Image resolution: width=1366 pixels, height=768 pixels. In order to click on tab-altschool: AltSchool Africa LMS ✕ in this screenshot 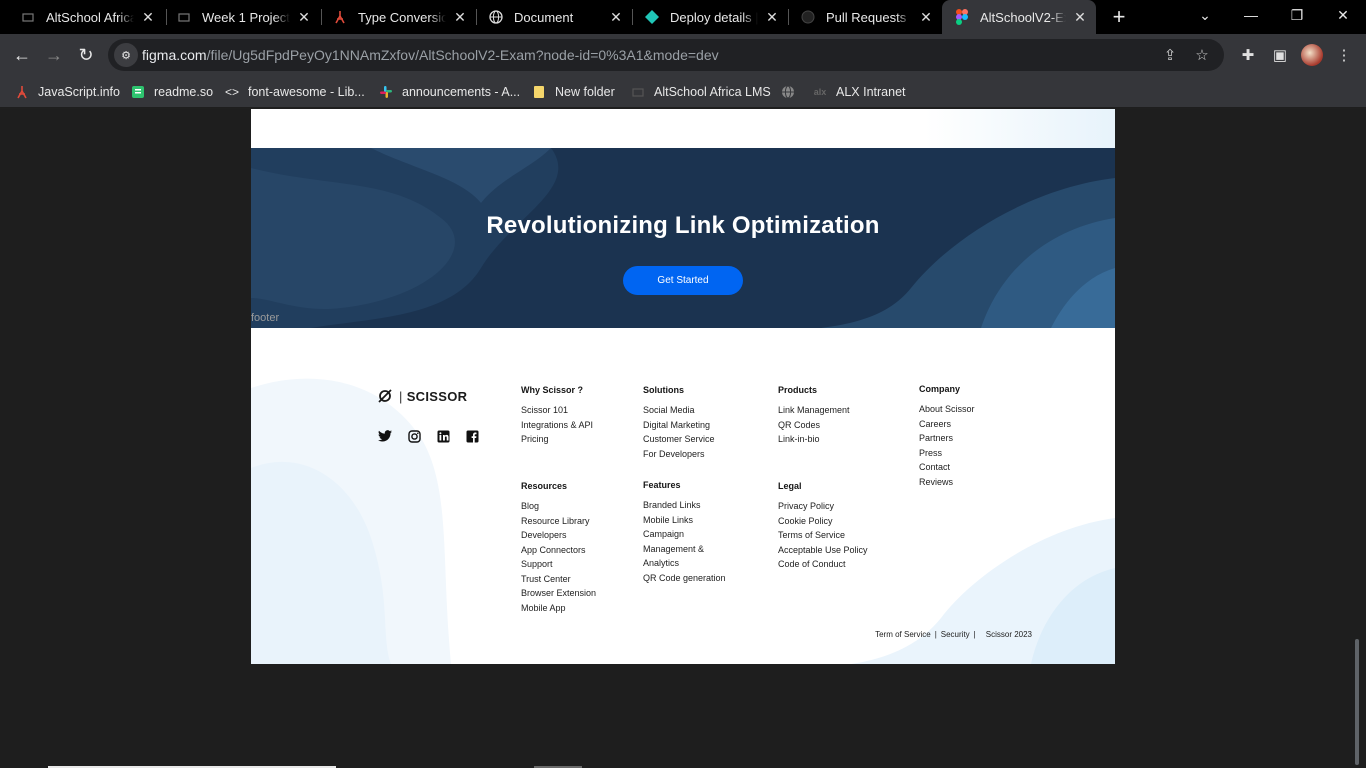, I will do `click(86, 17)`.